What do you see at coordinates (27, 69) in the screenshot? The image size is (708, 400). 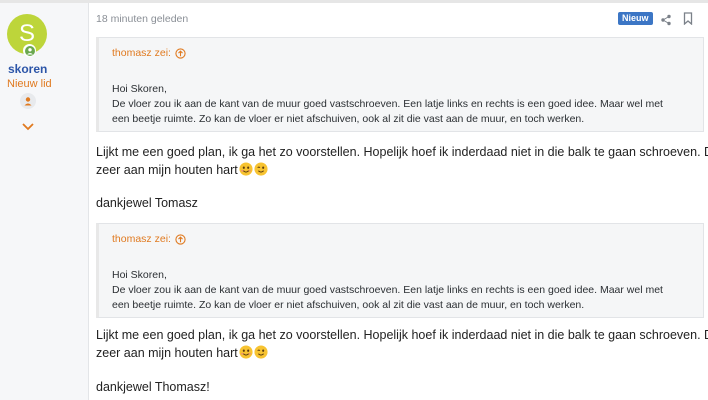 I see `username-link: skoren` at bounding box center [27, 69].